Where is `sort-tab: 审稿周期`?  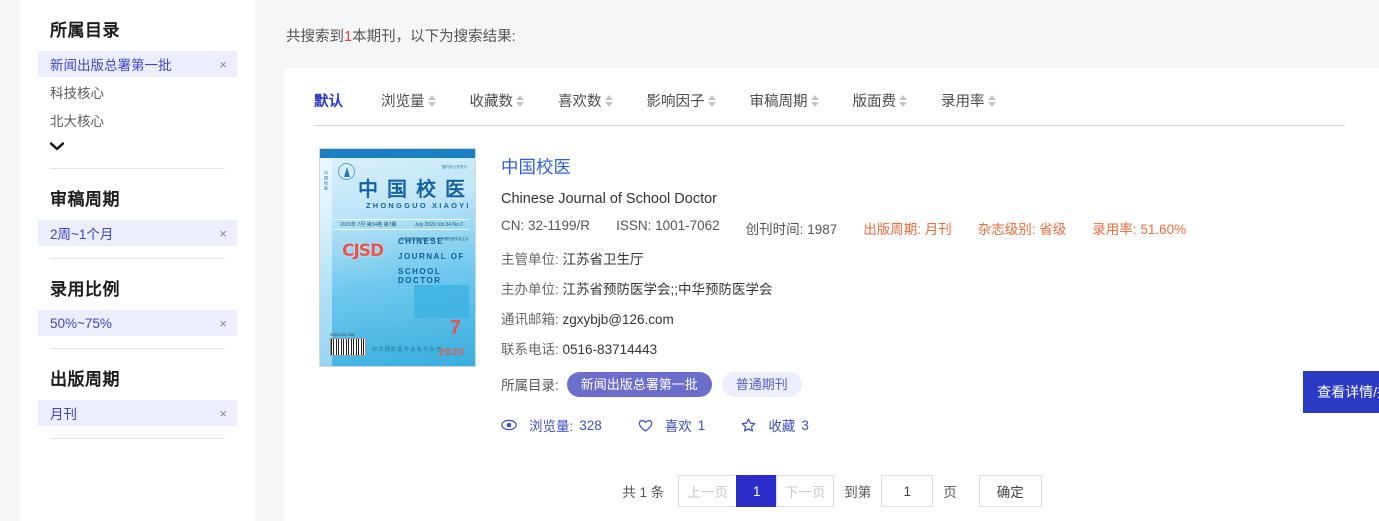 sort-tab: 审稿周期 is located at coordinates (784, 100).